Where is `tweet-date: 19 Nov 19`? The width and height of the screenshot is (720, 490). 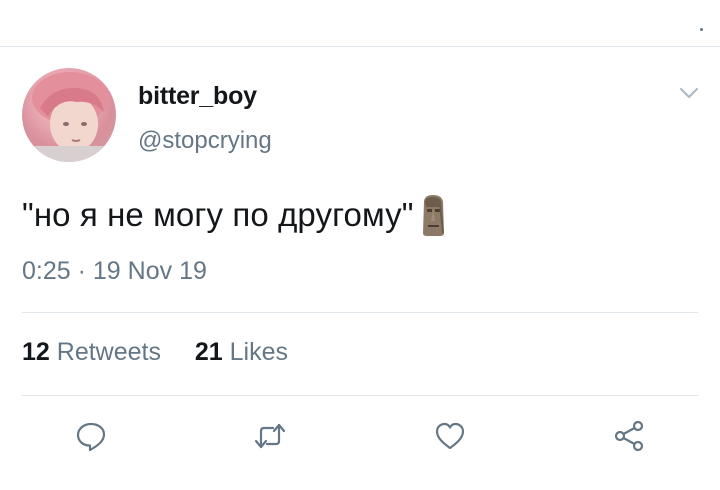 tweet-date: 19 Nov 19 is located at coordinates (149, 271).